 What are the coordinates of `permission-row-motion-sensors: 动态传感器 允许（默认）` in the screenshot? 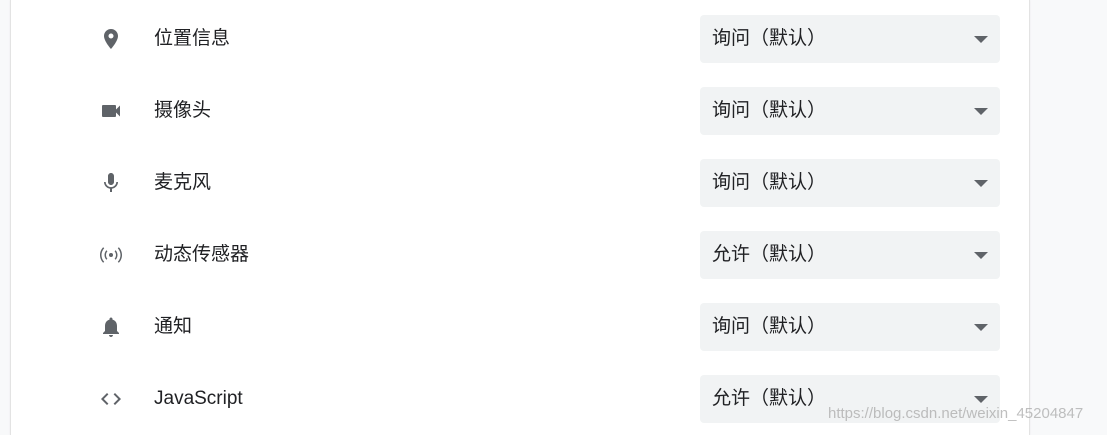 It's located at (520, 255).